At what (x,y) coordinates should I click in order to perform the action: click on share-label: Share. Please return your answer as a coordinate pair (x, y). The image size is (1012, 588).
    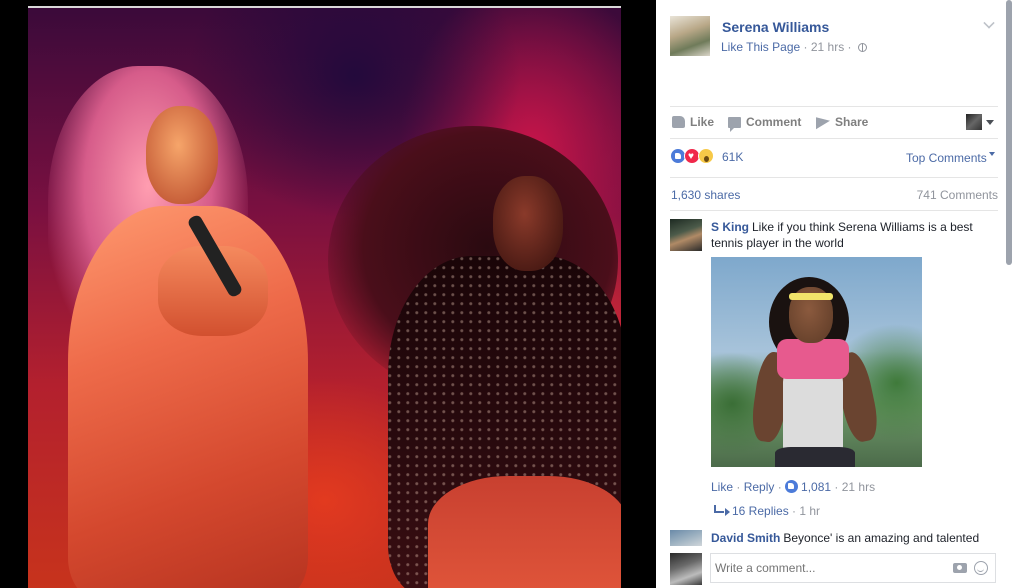
    Looking at the image, I should click on (852, 122).